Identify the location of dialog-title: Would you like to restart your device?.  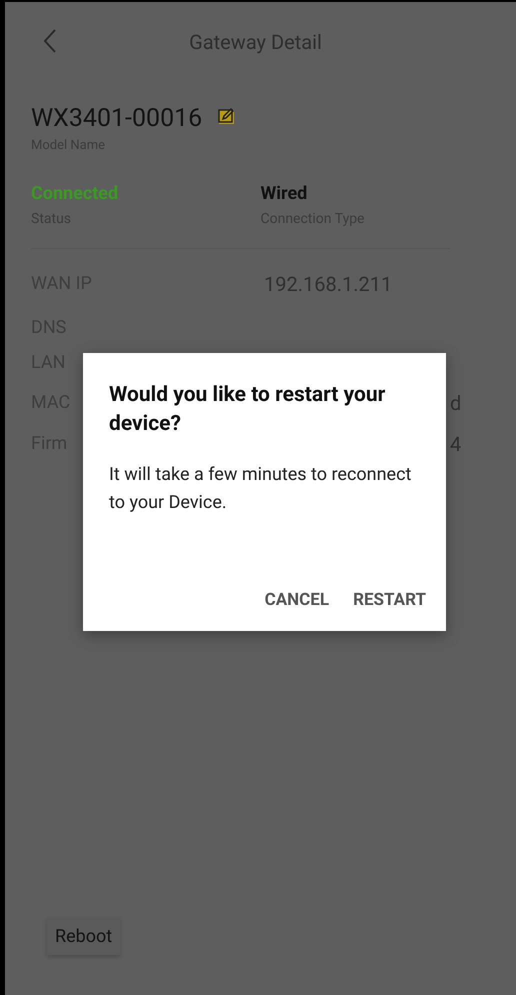
(247, 410).